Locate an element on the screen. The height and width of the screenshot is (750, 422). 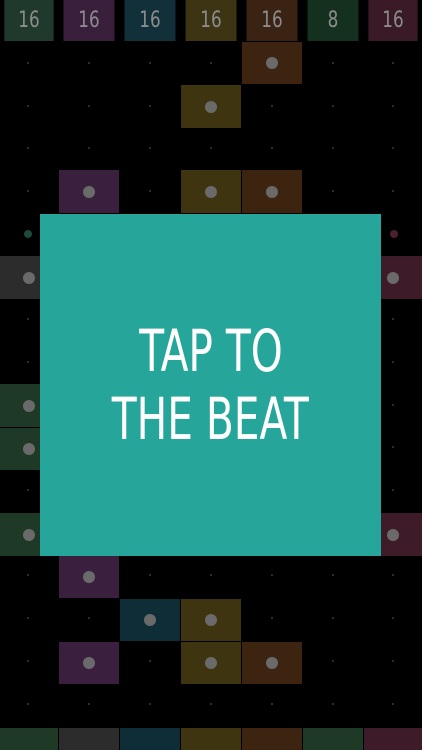
score-tile-1: 16 is located at coordinates (29, 20).